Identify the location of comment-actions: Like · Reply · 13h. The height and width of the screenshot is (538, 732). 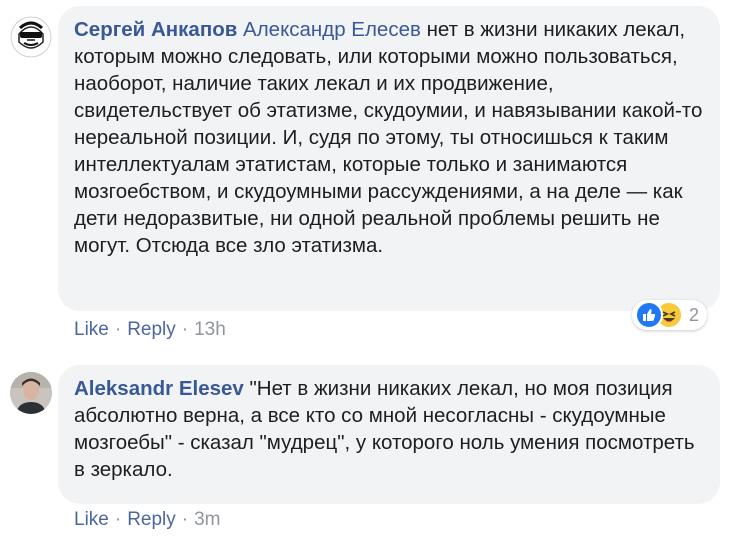
(150, 330).